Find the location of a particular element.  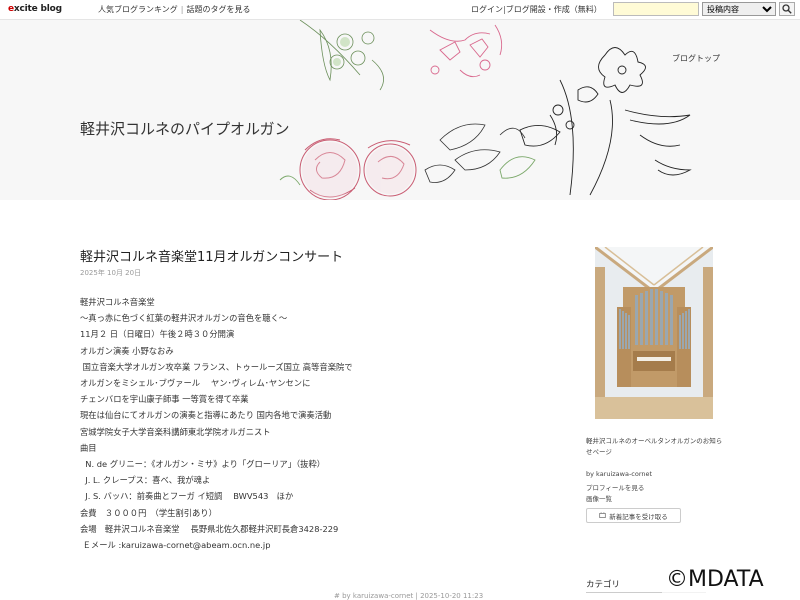

category-heading: カテゴリ is located at coordinates (603, 585).